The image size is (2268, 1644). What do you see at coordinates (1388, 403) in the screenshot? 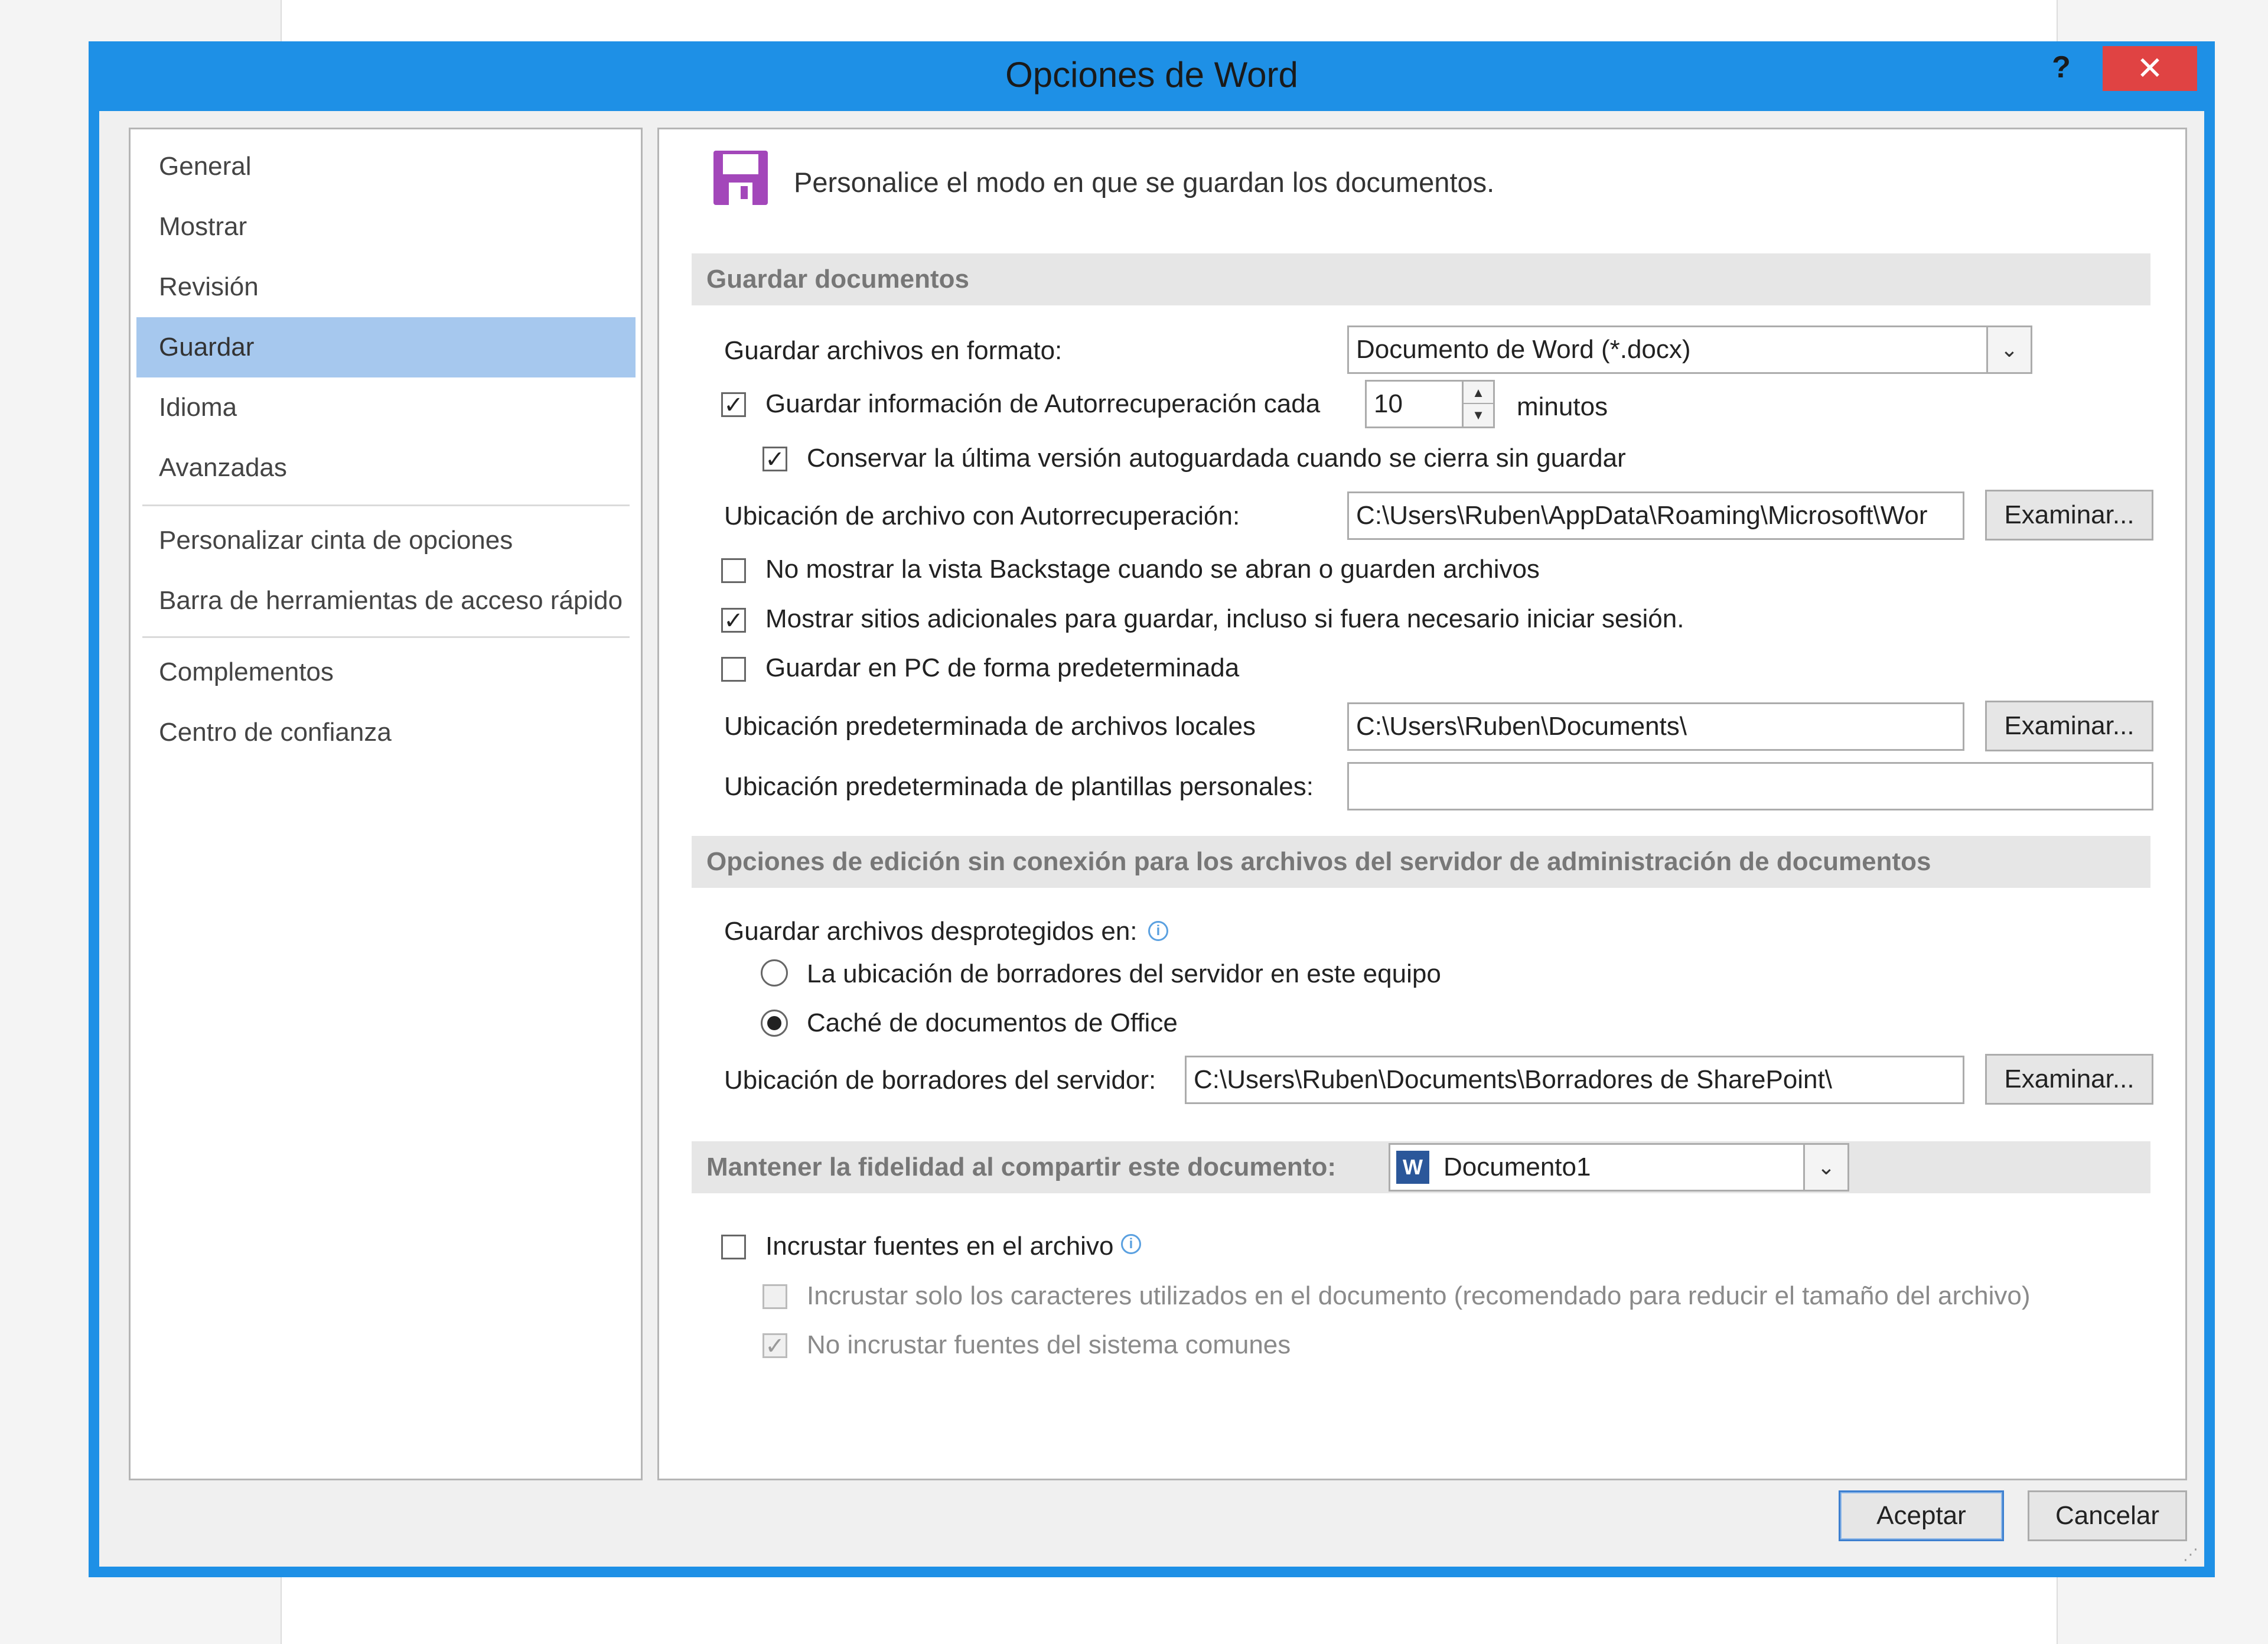
I see `autorecover-minutes-value: 10` at bounding box center [1388, 403].